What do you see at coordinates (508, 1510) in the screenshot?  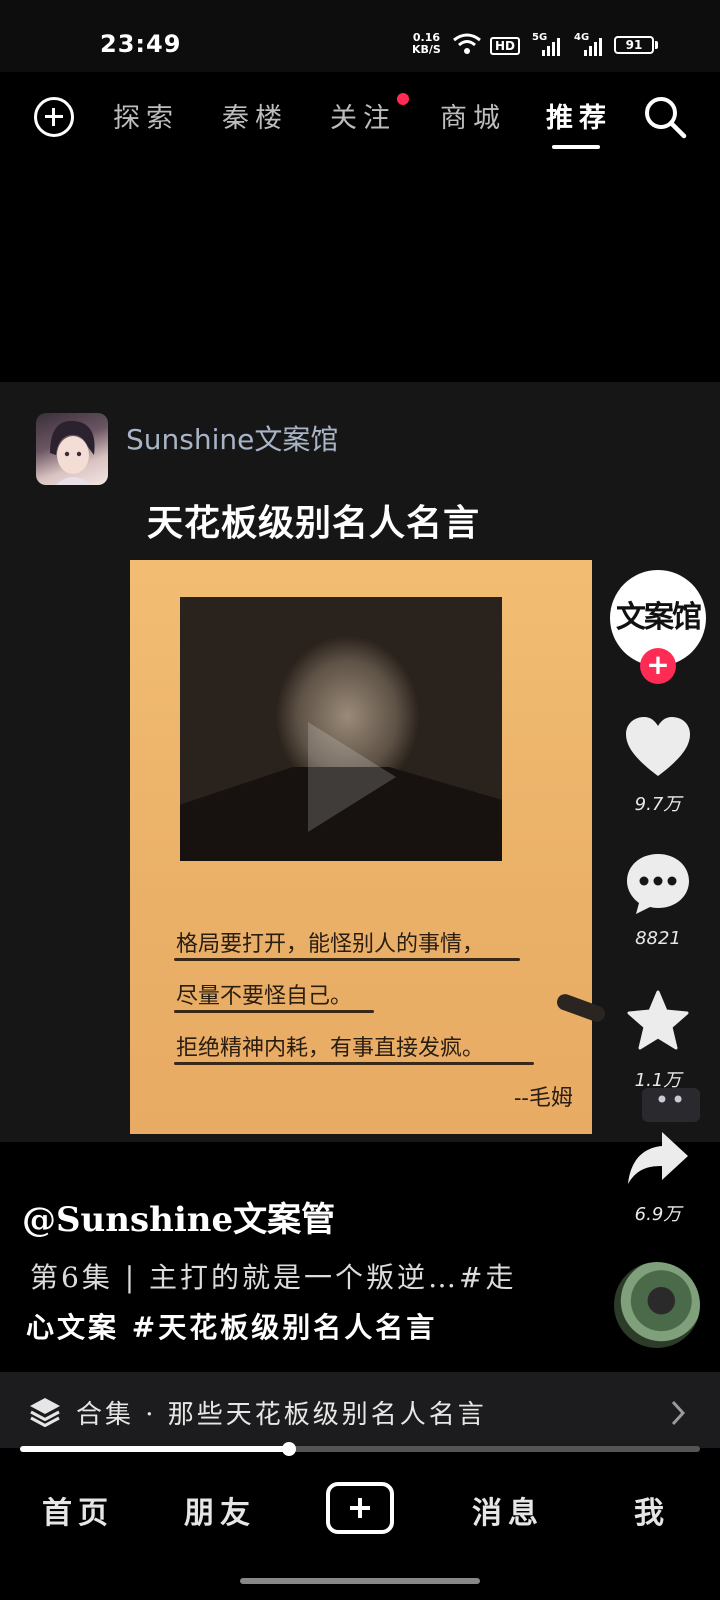 I see `nav-messages: 消息` at bounding box center [508, 1510].